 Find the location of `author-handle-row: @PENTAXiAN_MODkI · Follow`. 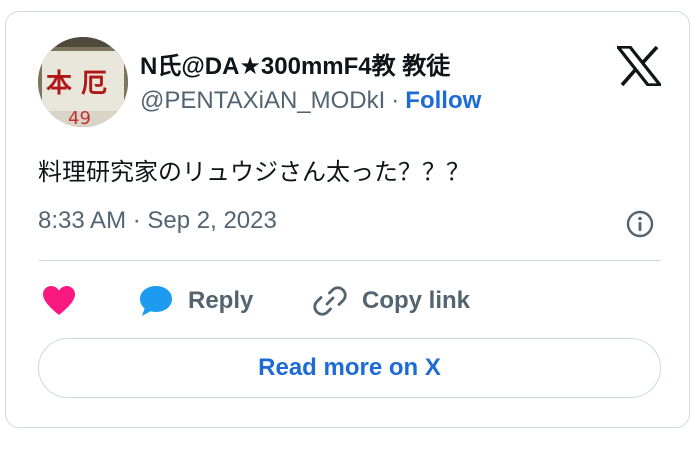

author-handle-row: @PENTAXiAN_MODkI · Follow is located at coordinates (310, 101).